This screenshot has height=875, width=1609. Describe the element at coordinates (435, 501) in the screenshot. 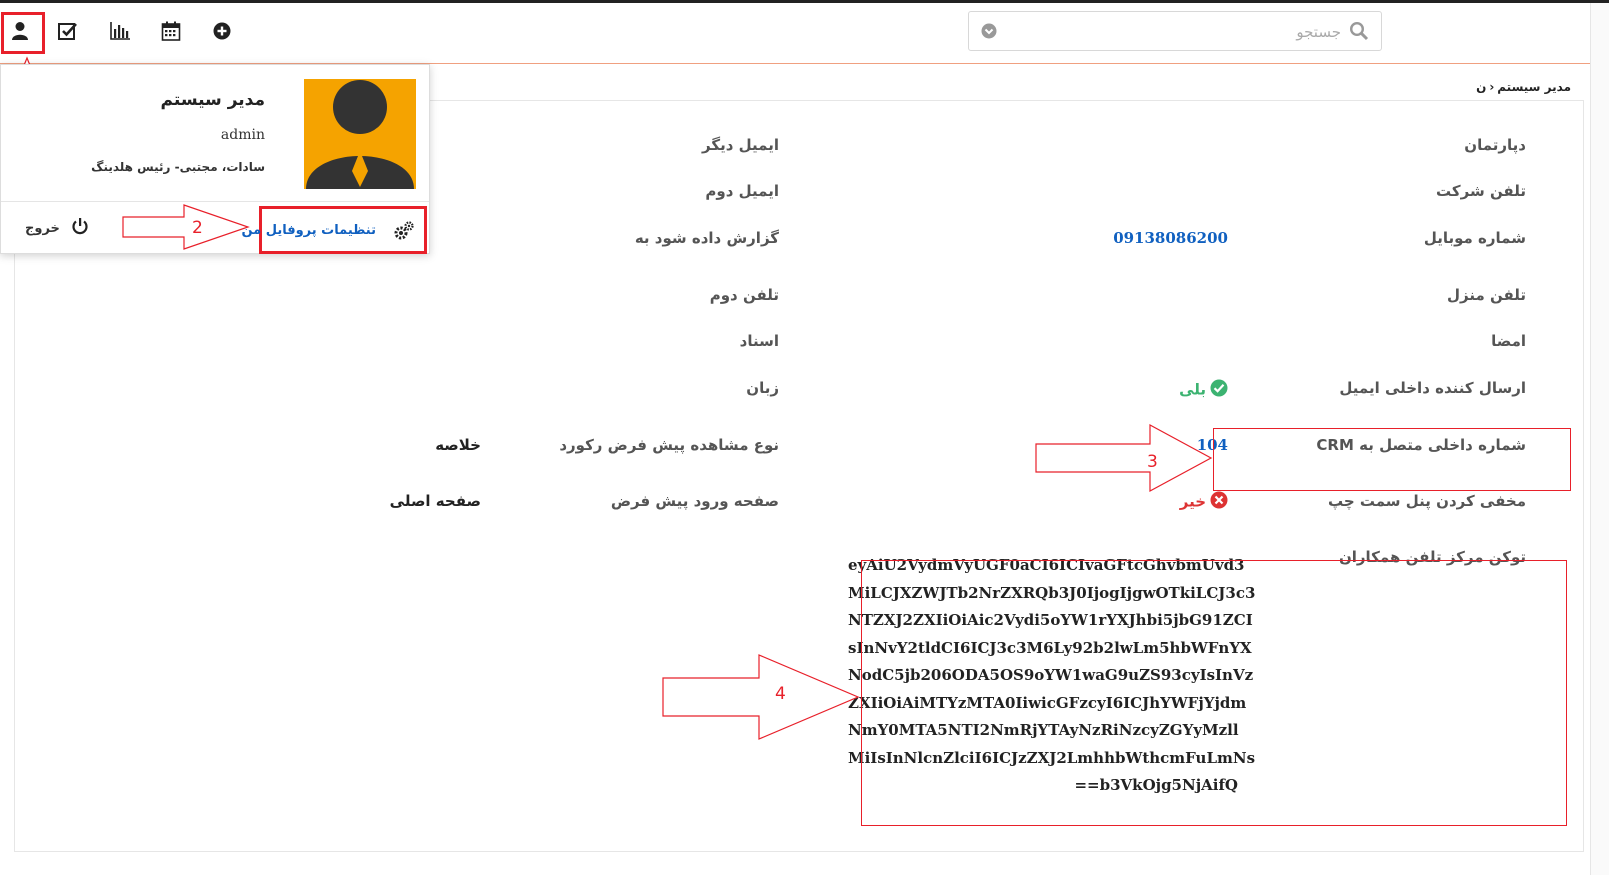

I see `default-landing-page-value: صفحه اصلی` at that location.